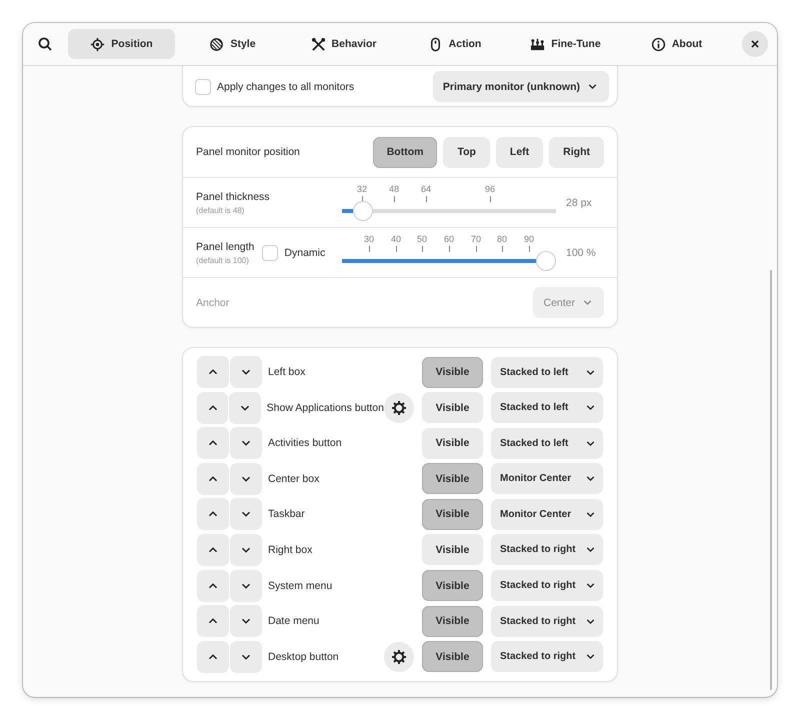 This screenshot has height=721, width=800. I want to click on tab: Style, so click(232, 44).